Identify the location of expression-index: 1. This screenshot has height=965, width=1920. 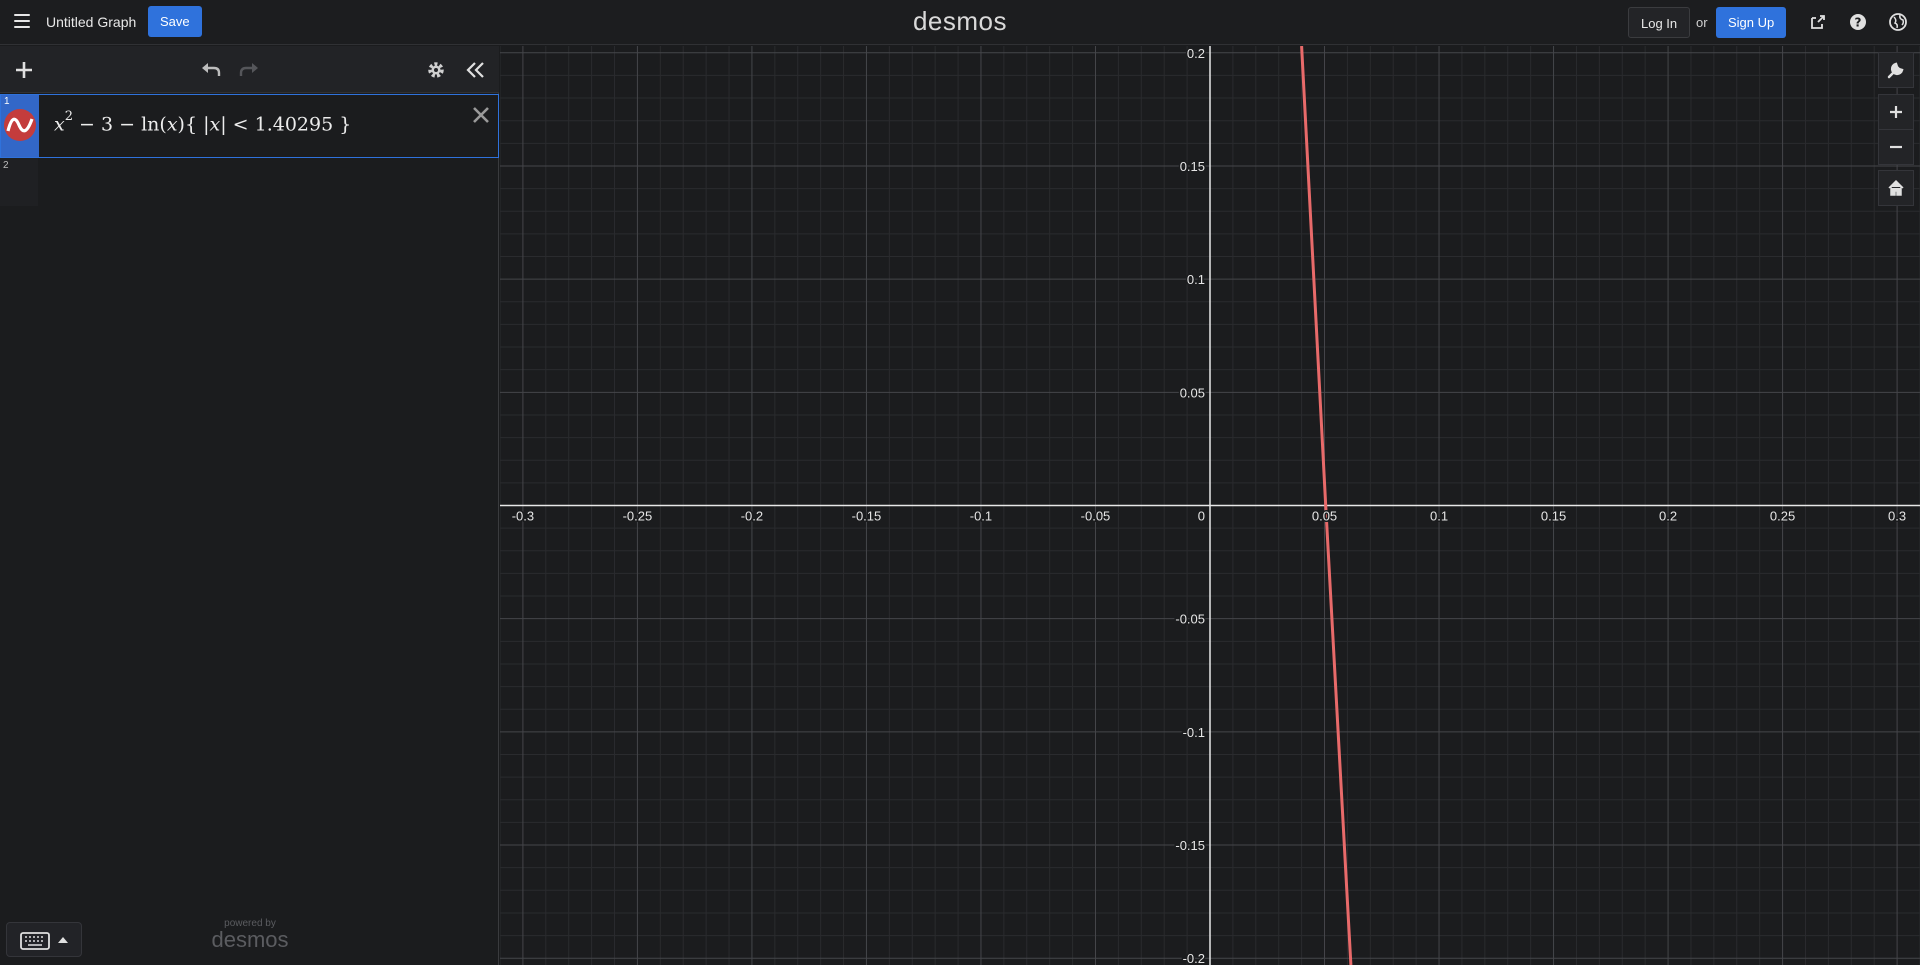
(7, 101).